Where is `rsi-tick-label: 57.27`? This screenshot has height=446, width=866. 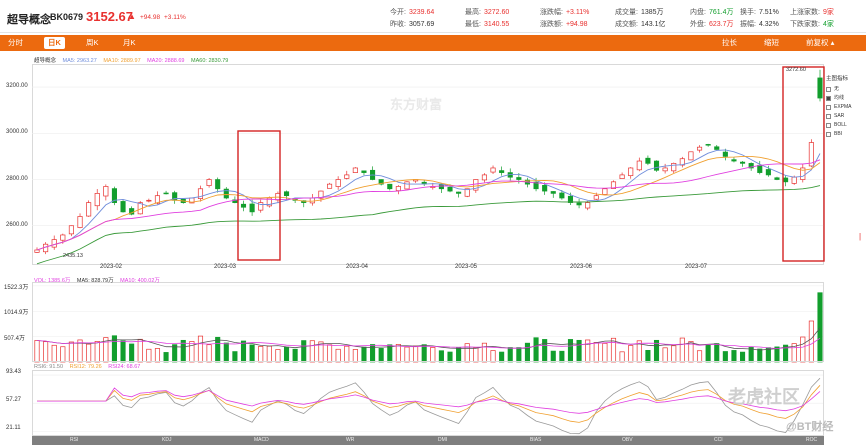 rsi-tick-label: 57.27 is located at coordinates (14, 400).